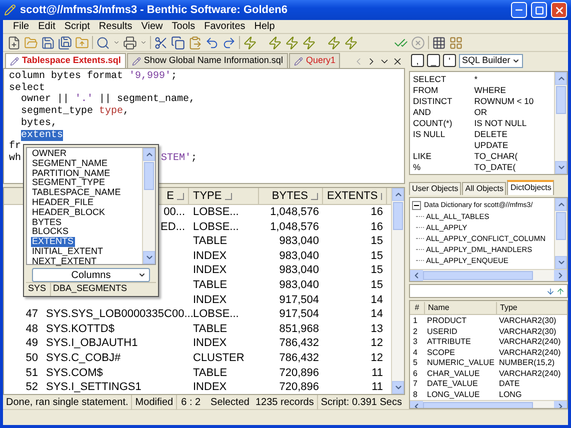 Image resolution: width=571 pixels, height=428 pixels. What do you see at coordinates (15, 146) in the screenshot?
I see `code-text: fr` at bounding box center [15, 146].